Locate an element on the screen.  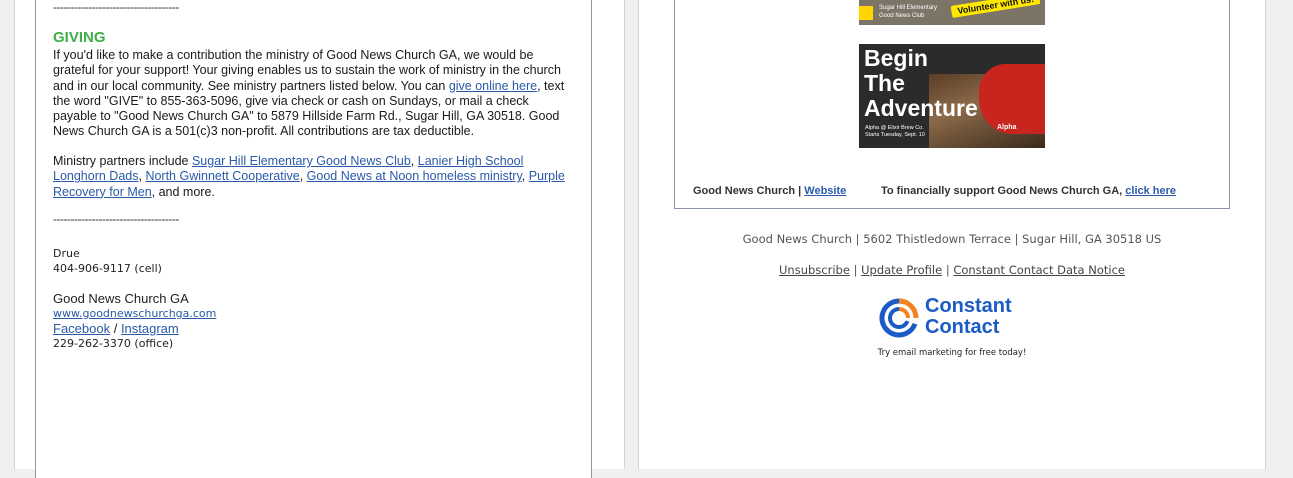
banner-line-2: Good News Club is located at coordinates (902, 16).